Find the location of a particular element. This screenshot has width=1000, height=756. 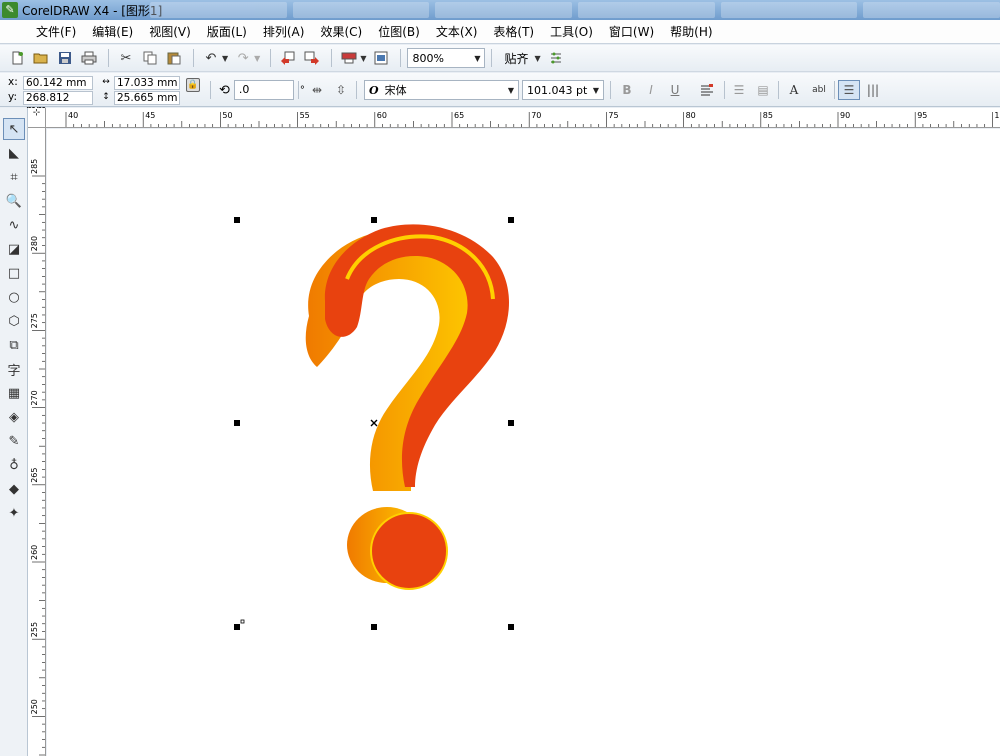

menu-table: 表格(T) is located at coordinates (513, 31).